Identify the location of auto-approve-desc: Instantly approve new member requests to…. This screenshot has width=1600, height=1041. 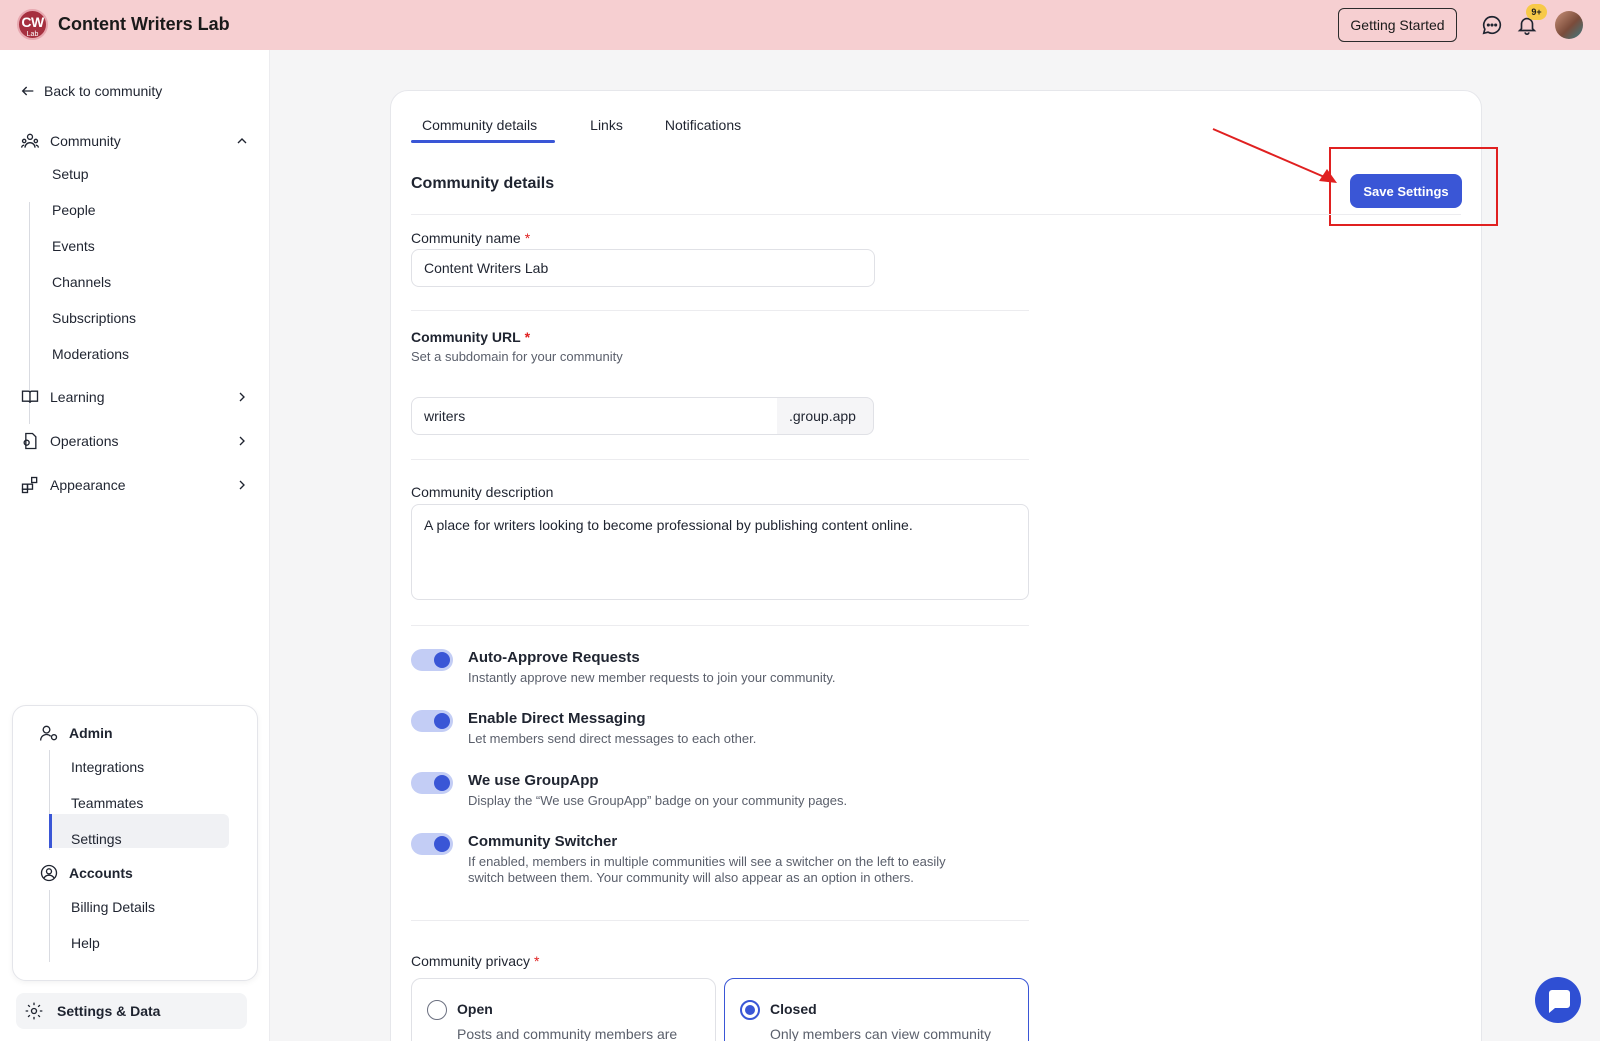
(652, 677).